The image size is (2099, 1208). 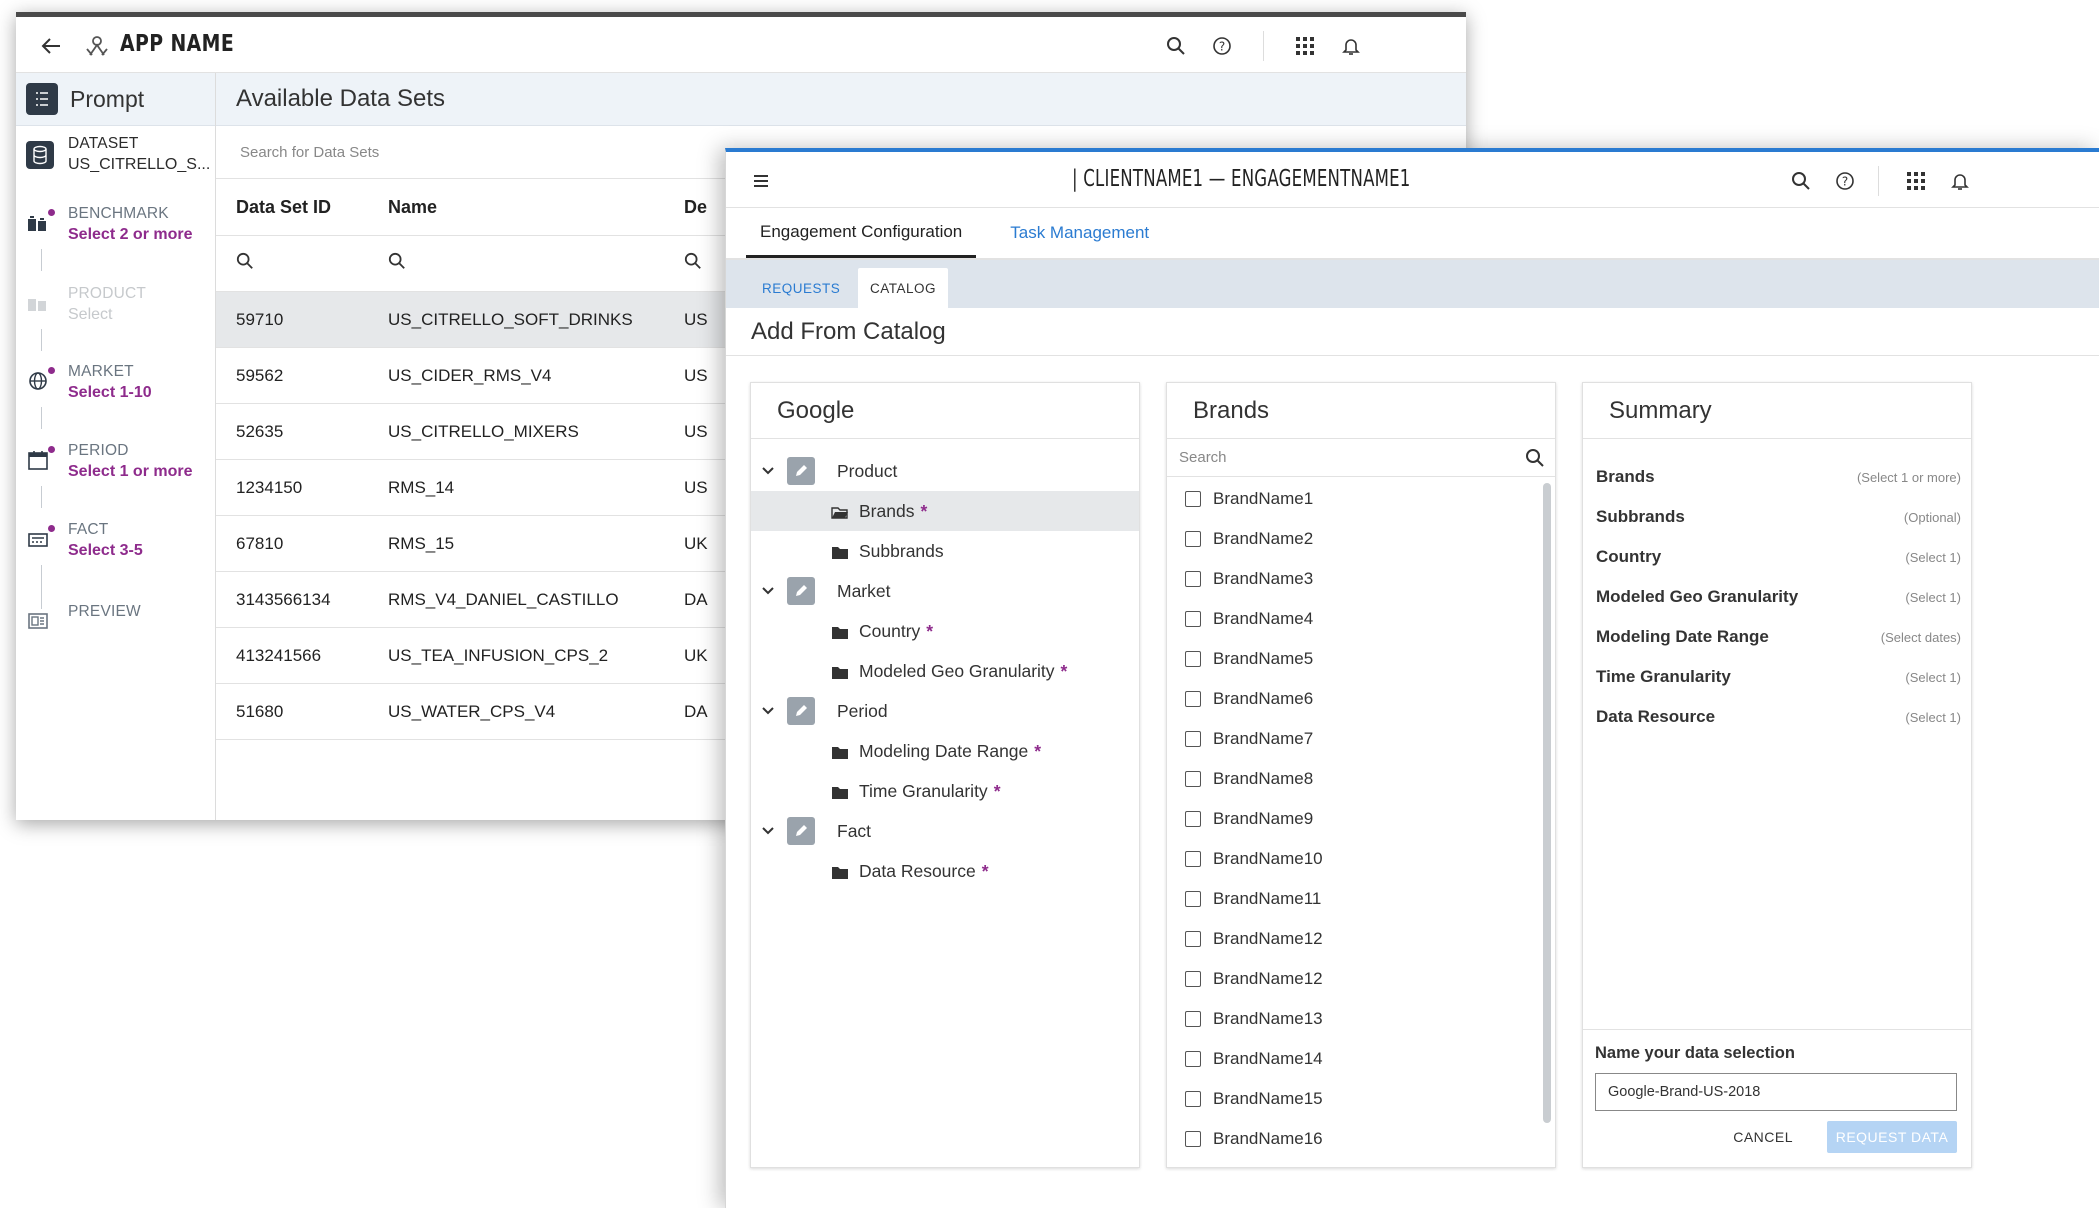 What do you see at coordinates (42, 99) in the screenshot?
I see `prompt-list-icon` at bounding box center [42, 99].